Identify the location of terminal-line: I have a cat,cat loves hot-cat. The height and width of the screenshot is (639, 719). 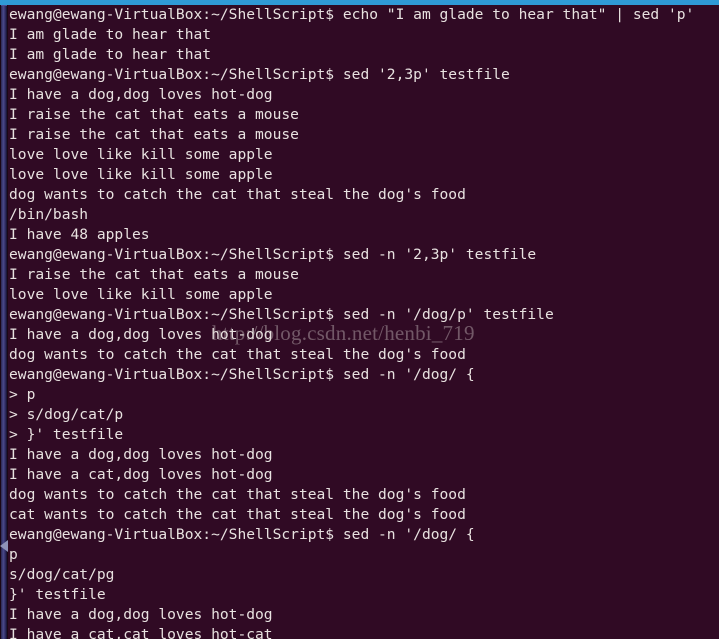
(141, 632).